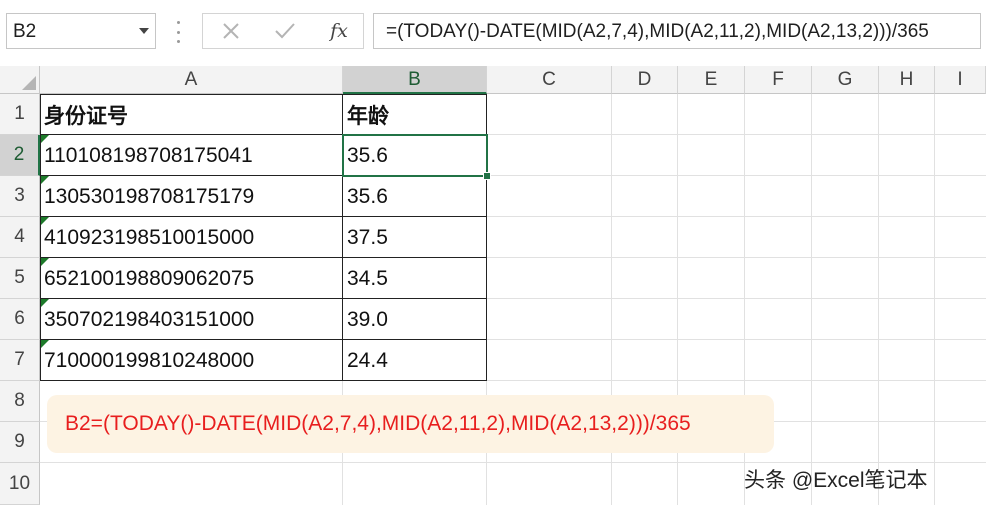 The width and height of the screenshot is (986, 505). Describe the element at coordinates (836, 480) in the screenshot. I see `watermark: 头条 @Excel笔记本` at that location.